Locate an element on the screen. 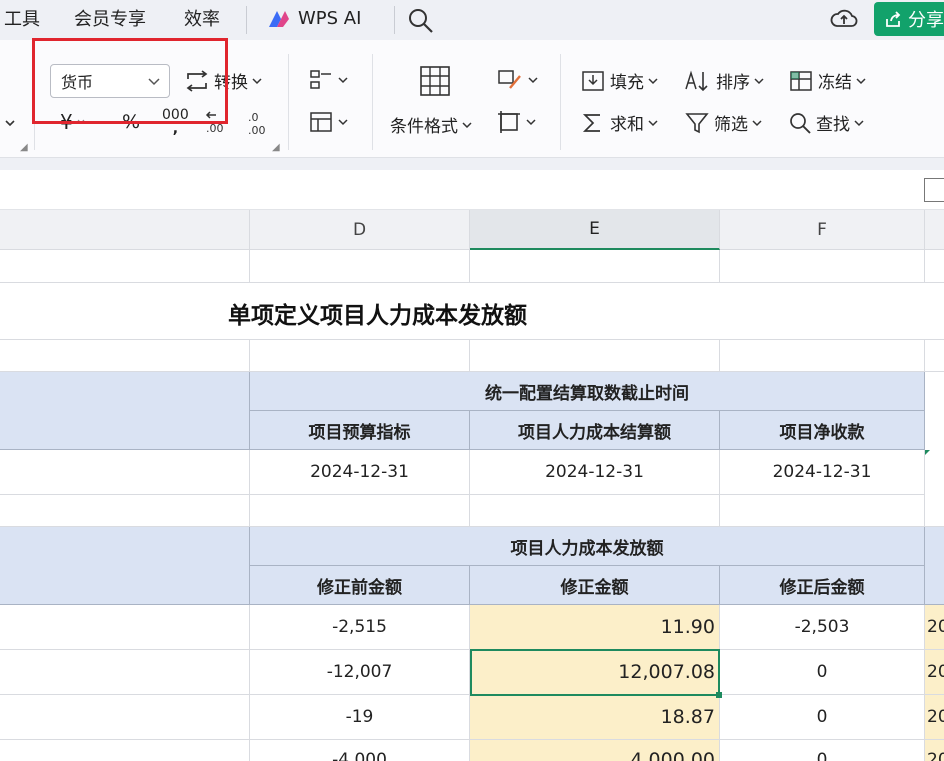 This screenshot has width=944, height=761. share-button: 分享 is located at coordinates (909, 19).